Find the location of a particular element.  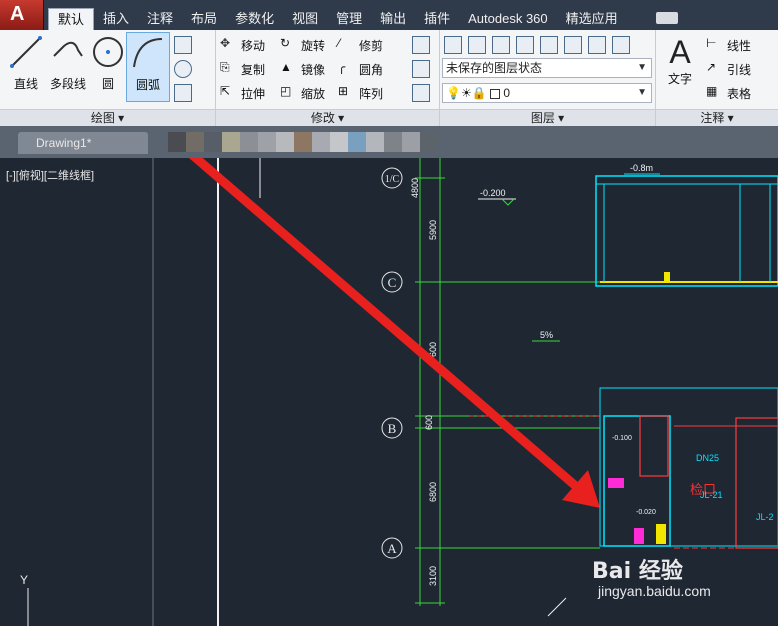

array-tool: ⊞ 阵列 is located at coordinates (360, 93).